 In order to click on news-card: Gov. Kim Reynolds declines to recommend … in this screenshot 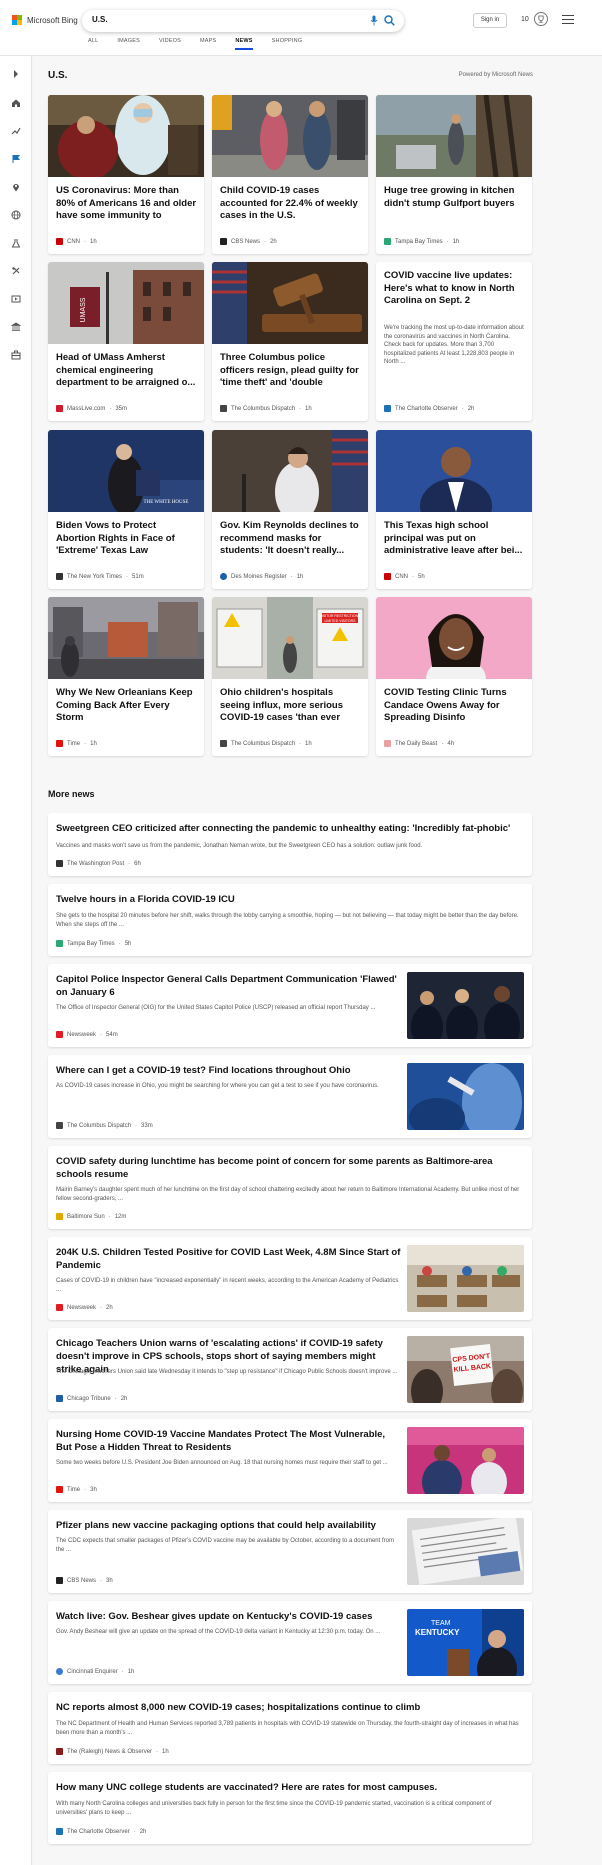, I will do `click(290, 509)`.